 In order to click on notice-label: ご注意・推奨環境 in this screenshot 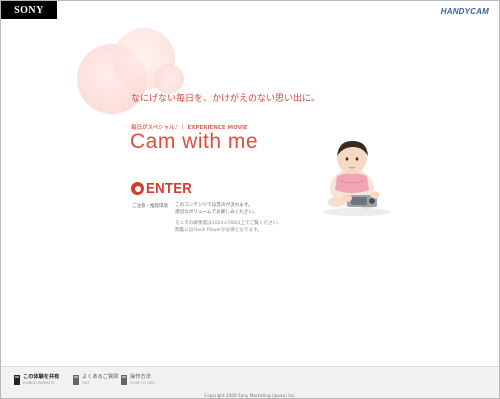, I will do `click(150, 206)`.